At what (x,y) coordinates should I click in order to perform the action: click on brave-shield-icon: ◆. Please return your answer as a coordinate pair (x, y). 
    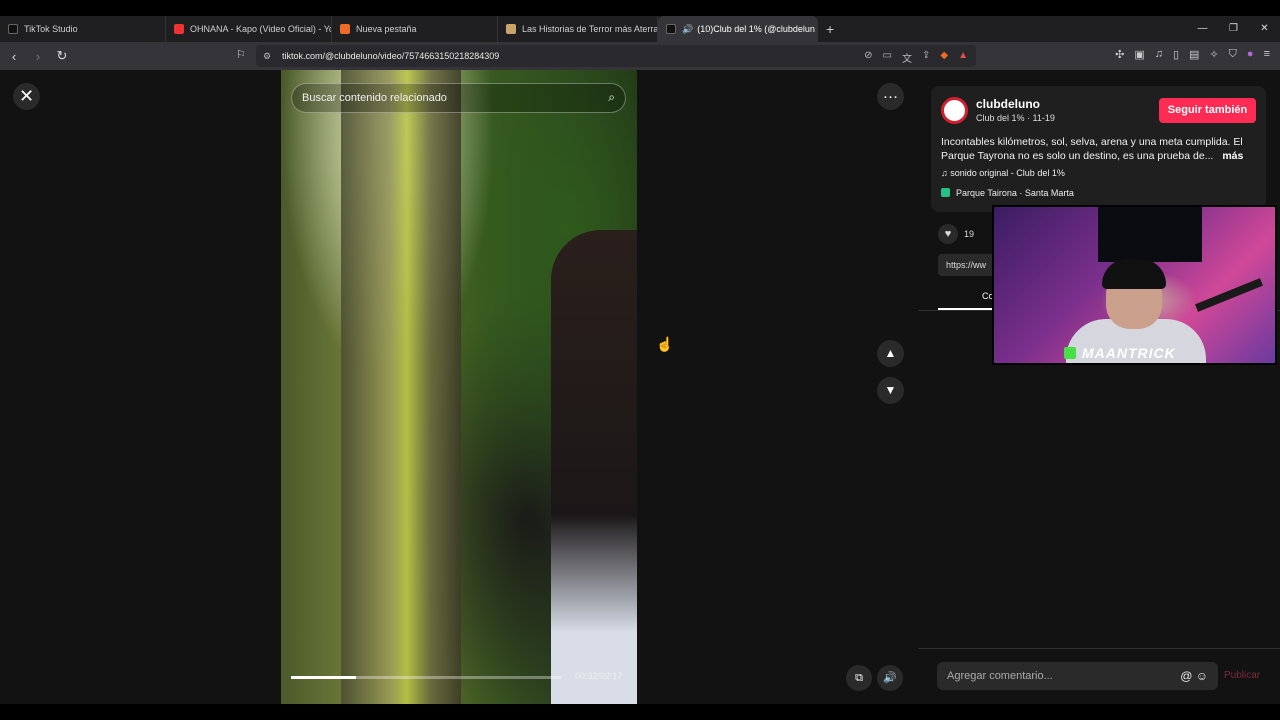
    Looking at the image, I should click on (944, 57).